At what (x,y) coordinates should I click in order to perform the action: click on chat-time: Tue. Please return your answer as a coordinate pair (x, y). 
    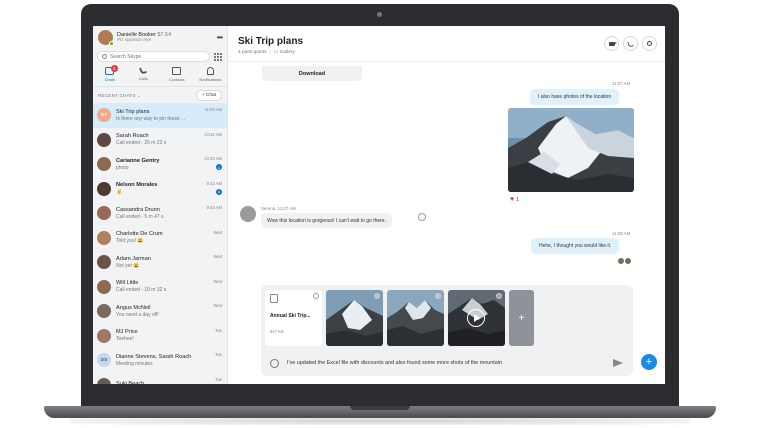
    Looking at the image, I should click on (218, 379).